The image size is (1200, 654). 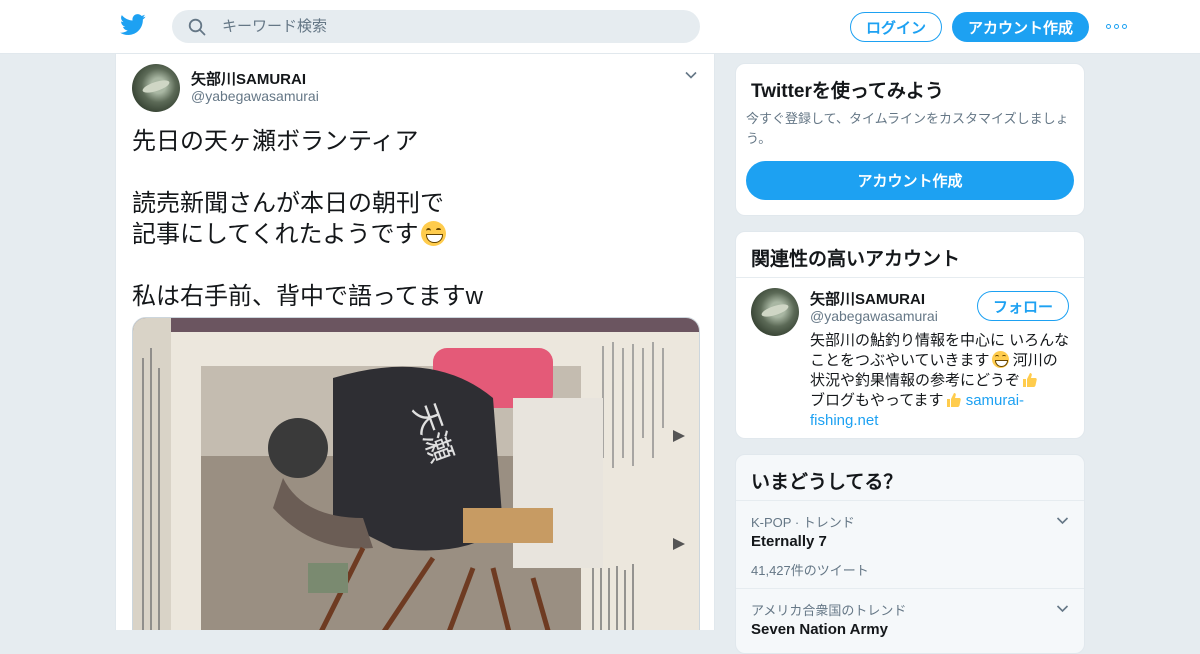 I want to click on trend-category: アメリカ合衆国のトレンド, so click(x=829, y=610).